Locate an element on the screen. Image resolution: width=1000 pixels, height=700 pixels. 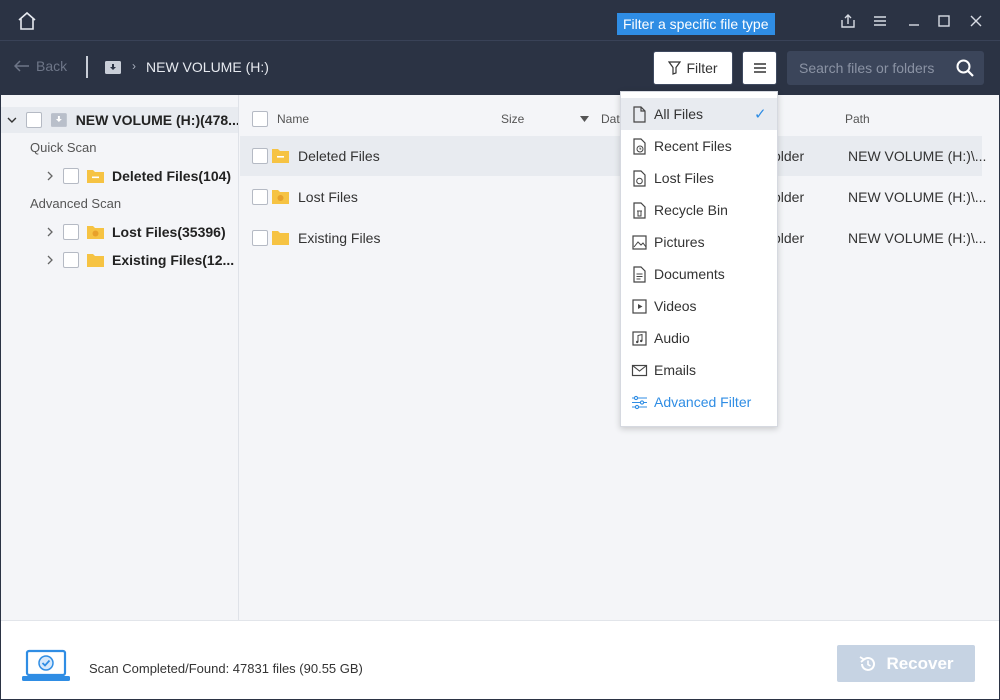
back-label: Back is located at coordinates (52, 66).